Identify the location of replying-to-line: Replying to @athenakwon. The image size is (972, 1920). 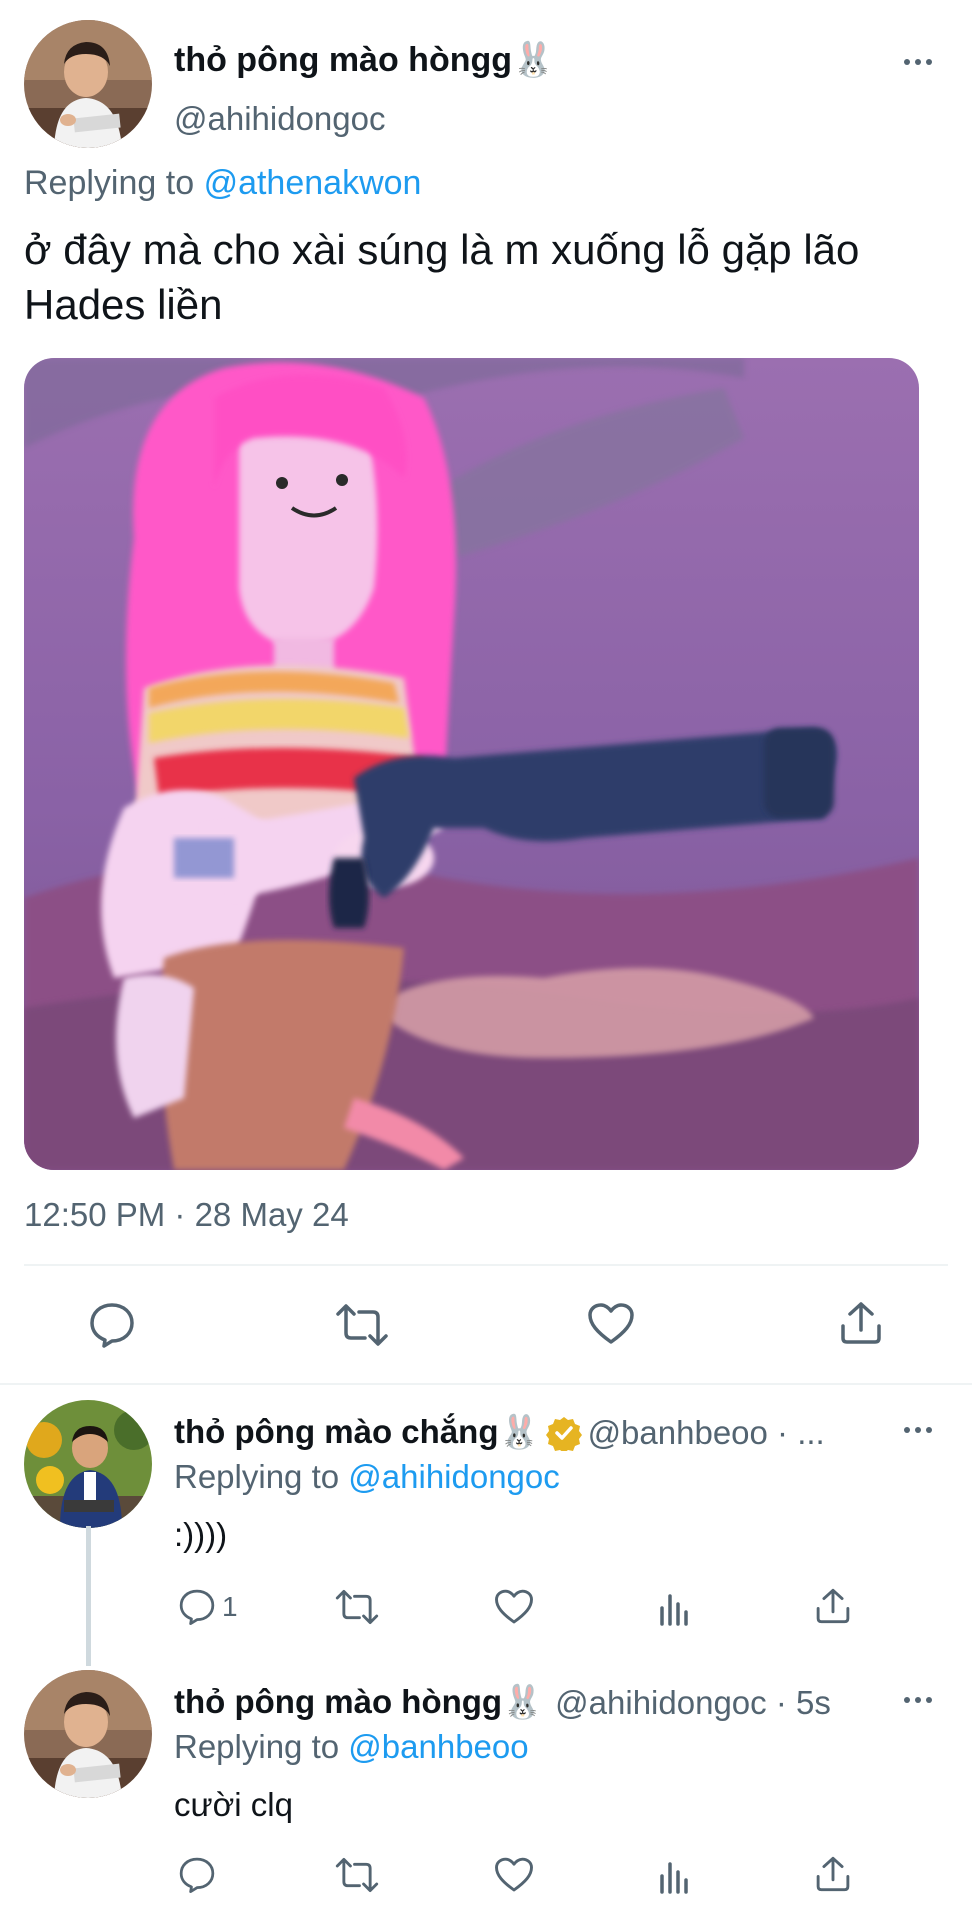
(222, 183).